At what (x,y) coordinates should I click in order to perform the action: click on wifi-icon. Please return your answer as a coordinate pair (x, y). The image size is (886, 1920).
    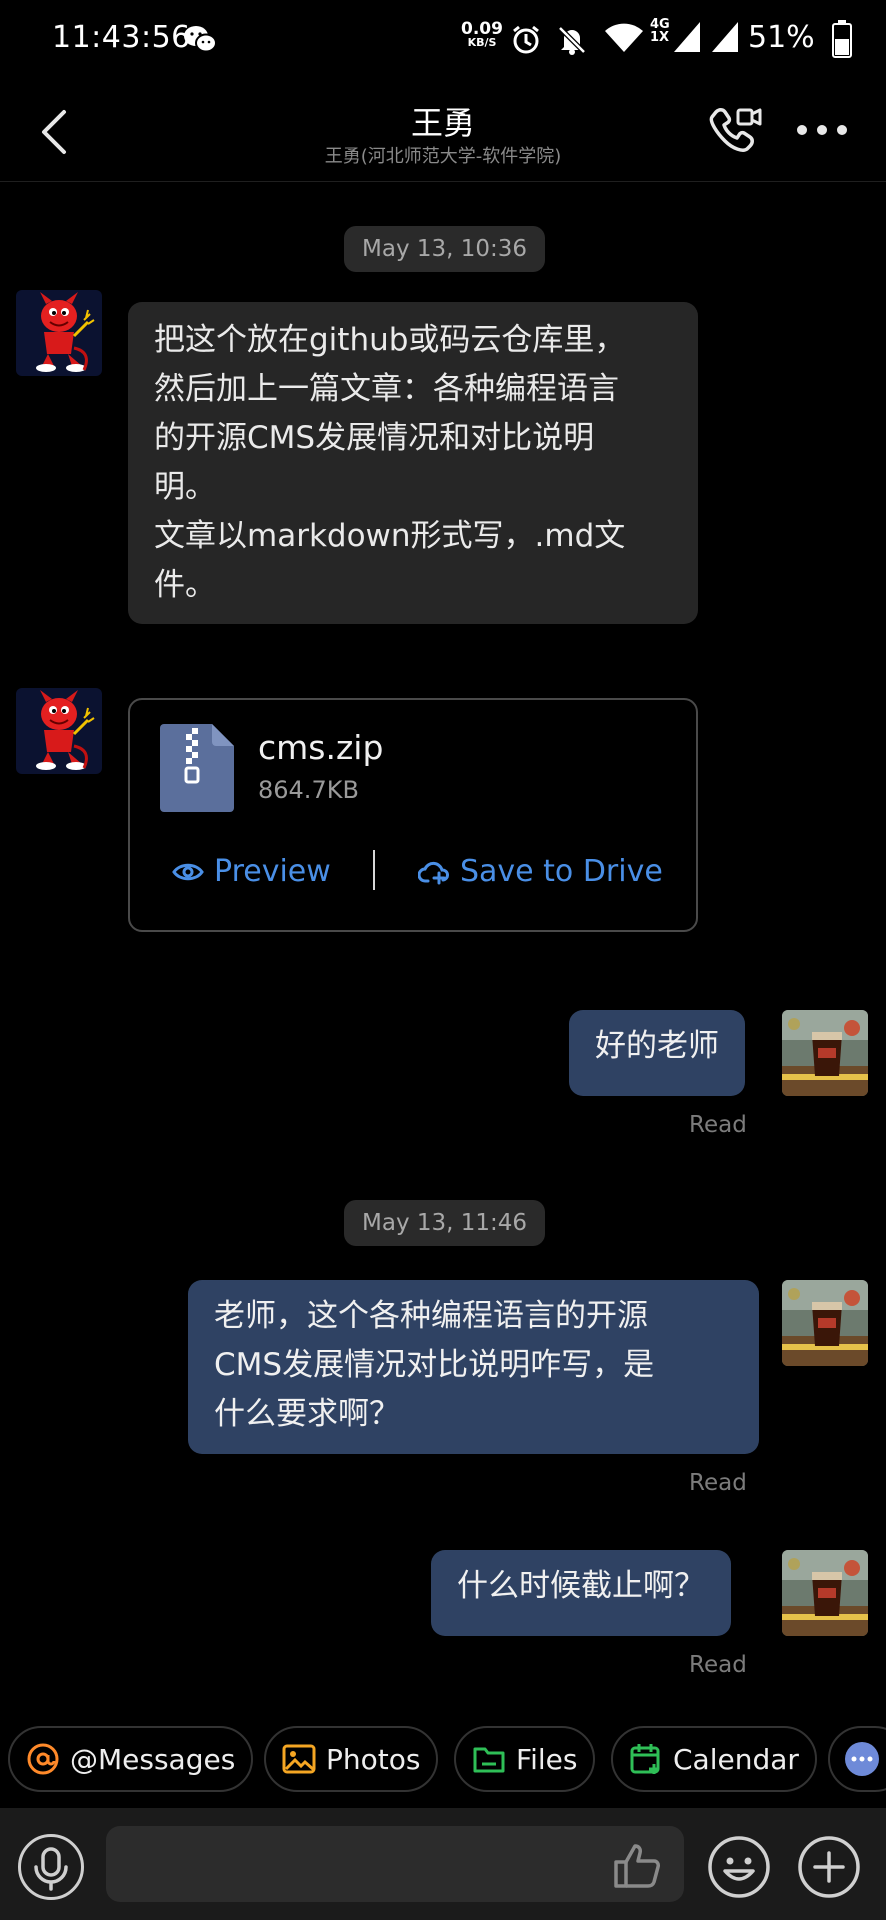
    Looking at the image, I should click on (624, 37).